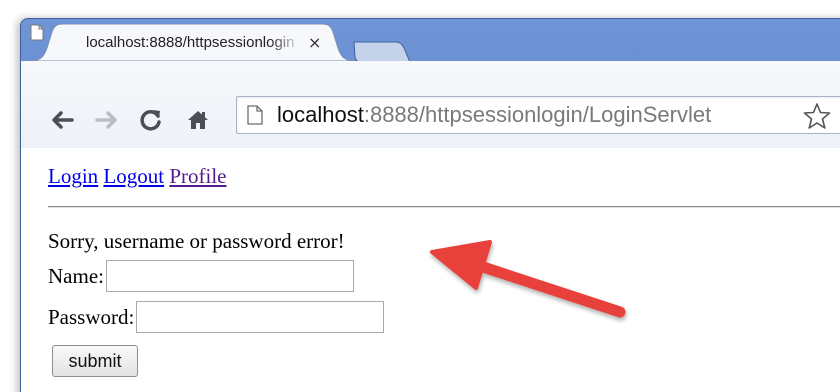 This screenshot has width=840, height=392. Describe the element at coordinates (133, 176) in the screenshot. I see `logout-link: Logout` at that location.